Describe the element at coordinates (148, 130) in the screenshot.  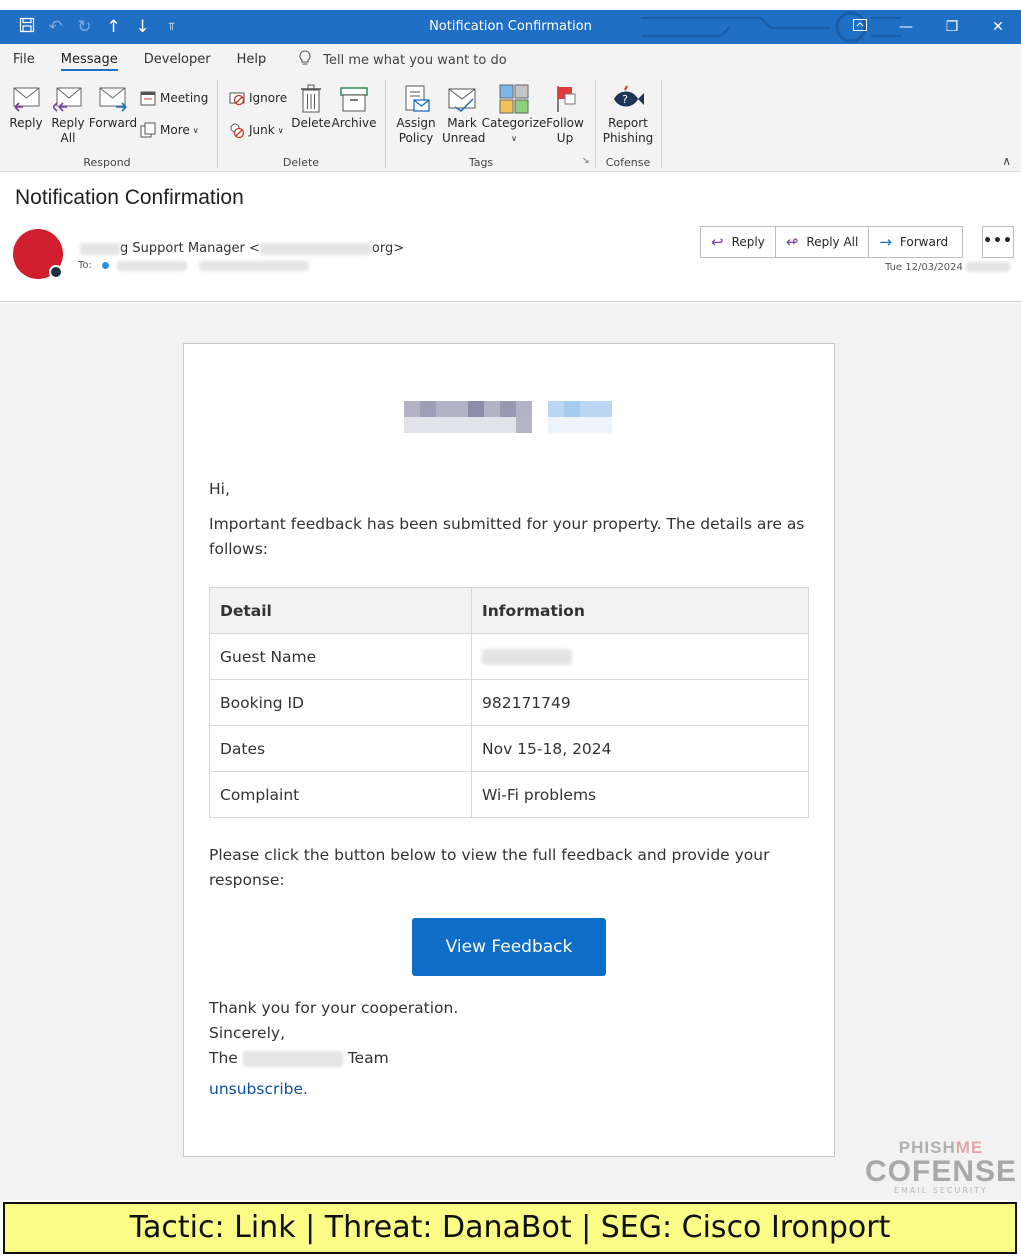
I see `more-respond-icon` at that location.